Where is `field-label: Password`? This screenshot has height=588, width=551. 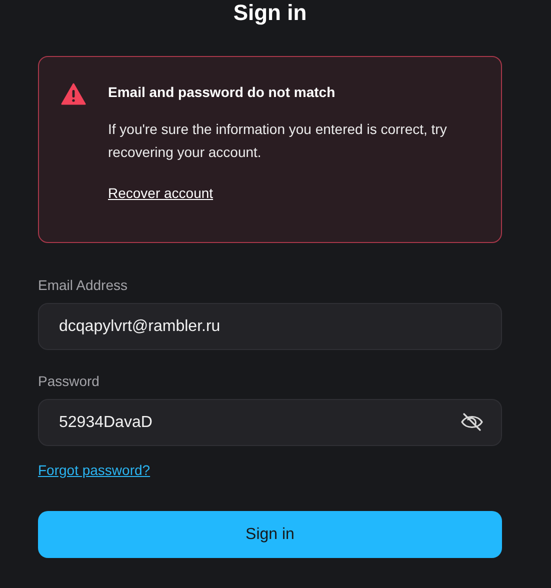
field-label: Password is located at coordinates (69, 381).